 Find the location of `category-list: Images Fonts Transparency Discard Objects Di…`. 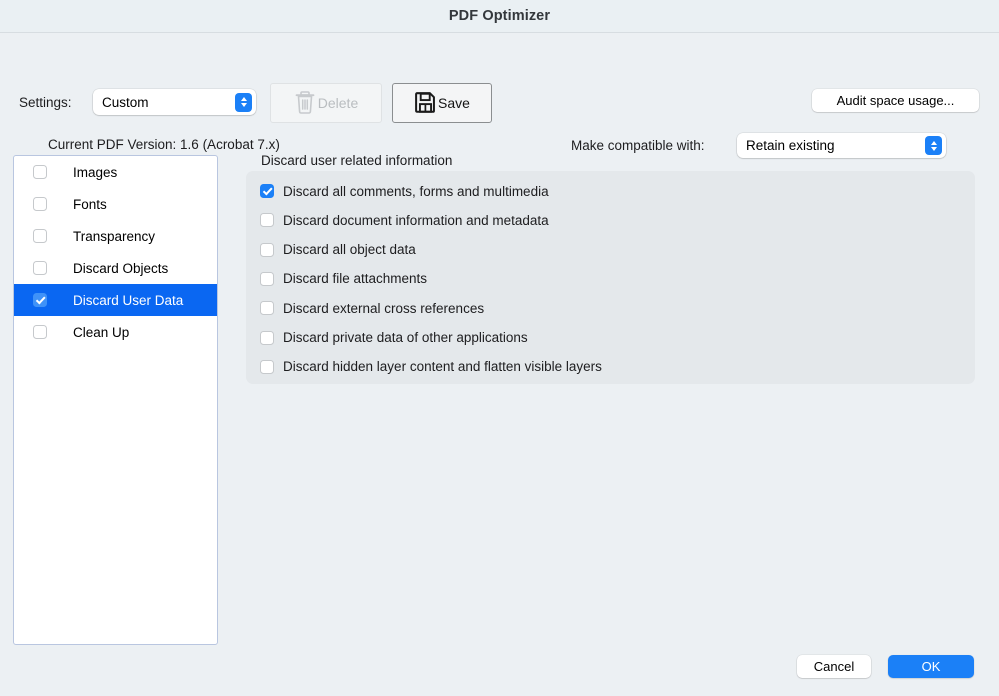

category-list: Images Fonts Transparency Discard Objects Di… is located at coordinates (115, 400).